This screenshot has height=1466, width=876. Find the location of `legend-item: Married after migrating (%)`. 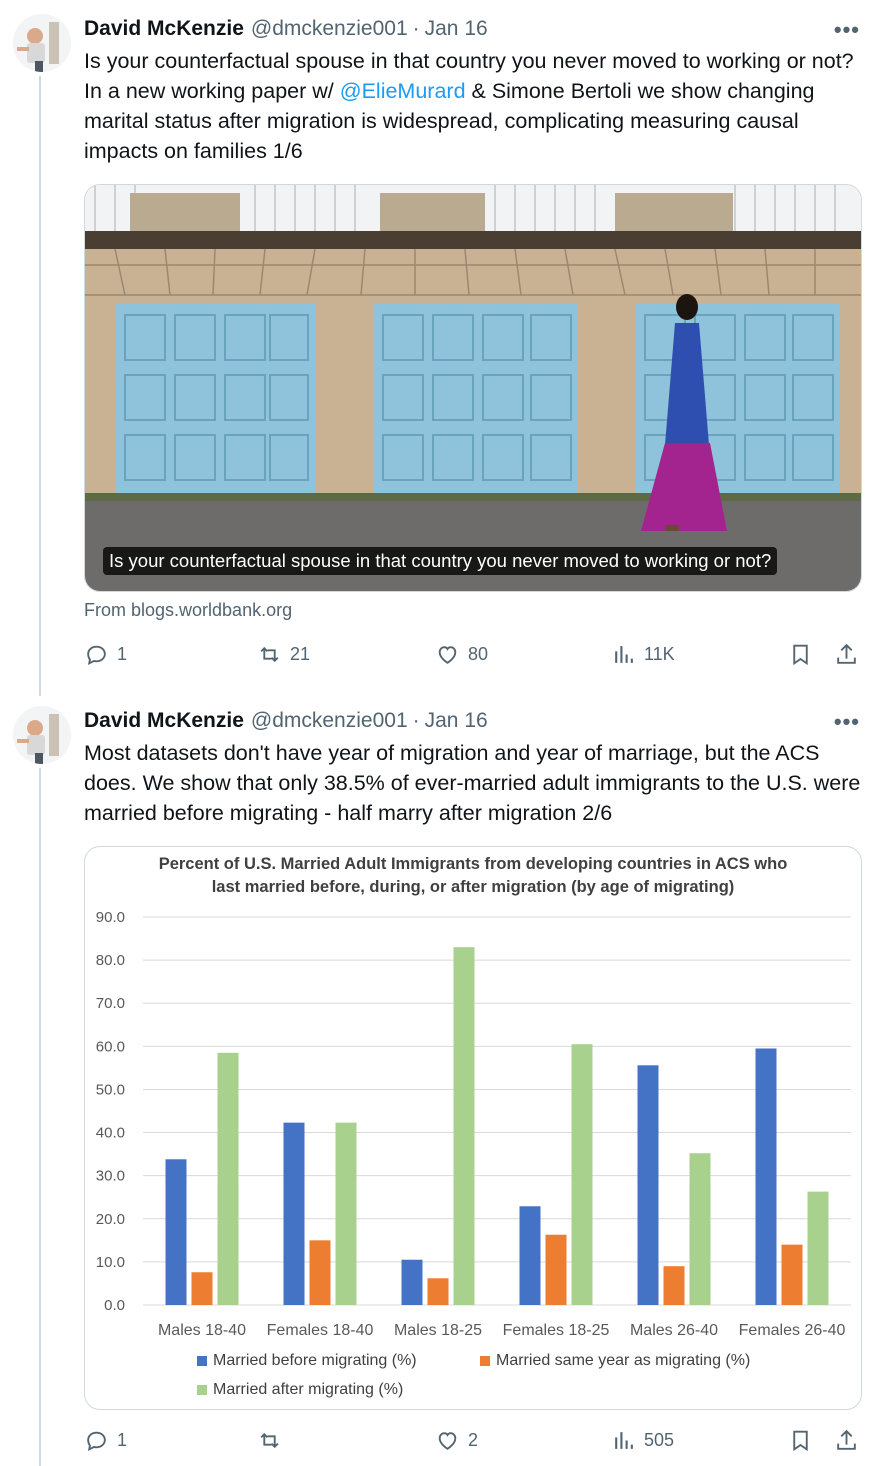

legend-item: Married after migrating (%) is located at coordinates (300, 1390).